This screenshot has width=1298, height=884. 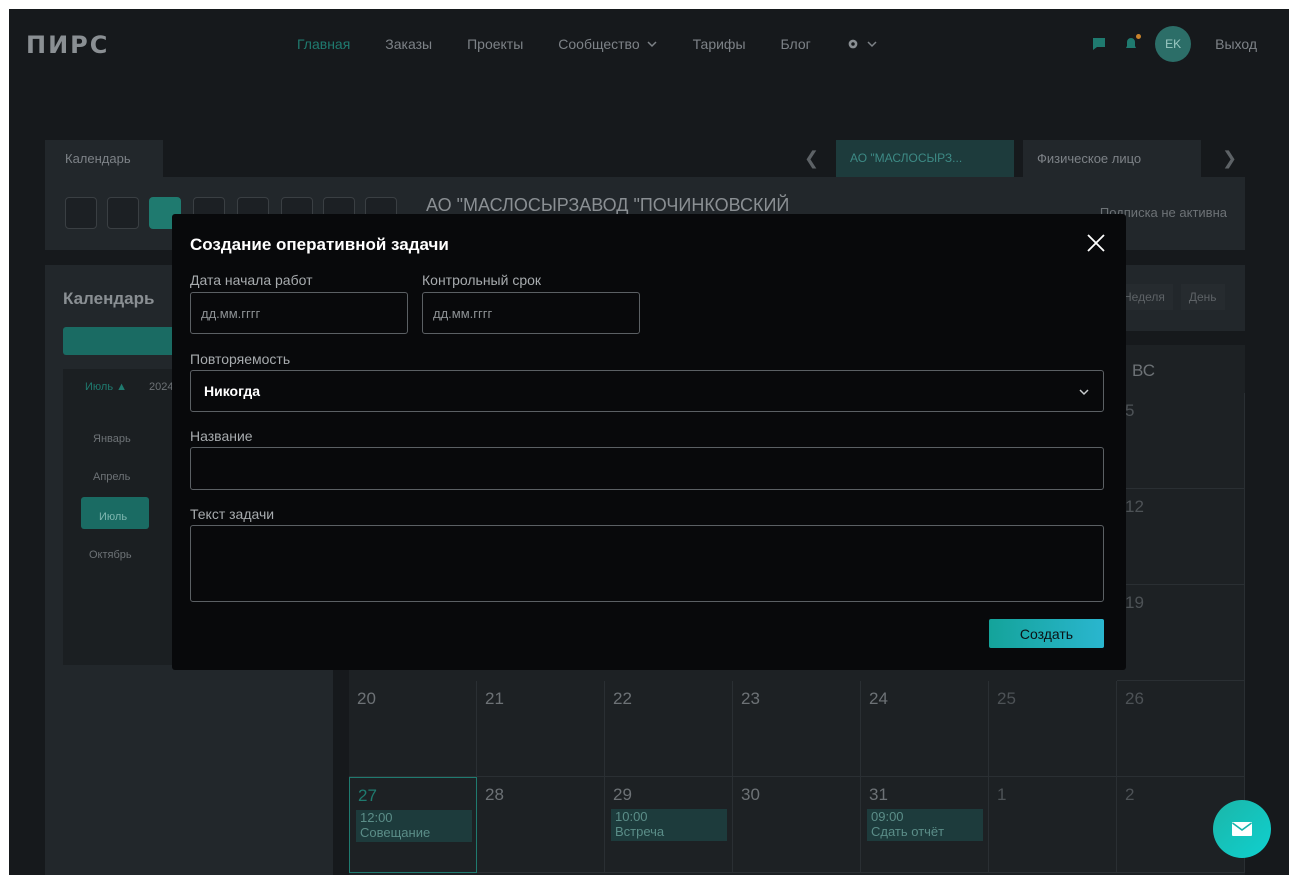 What do you see at coordinates (541, 825) in the screenshot?
I see `calendar-cell: 28` at bounding box center [541, 825].